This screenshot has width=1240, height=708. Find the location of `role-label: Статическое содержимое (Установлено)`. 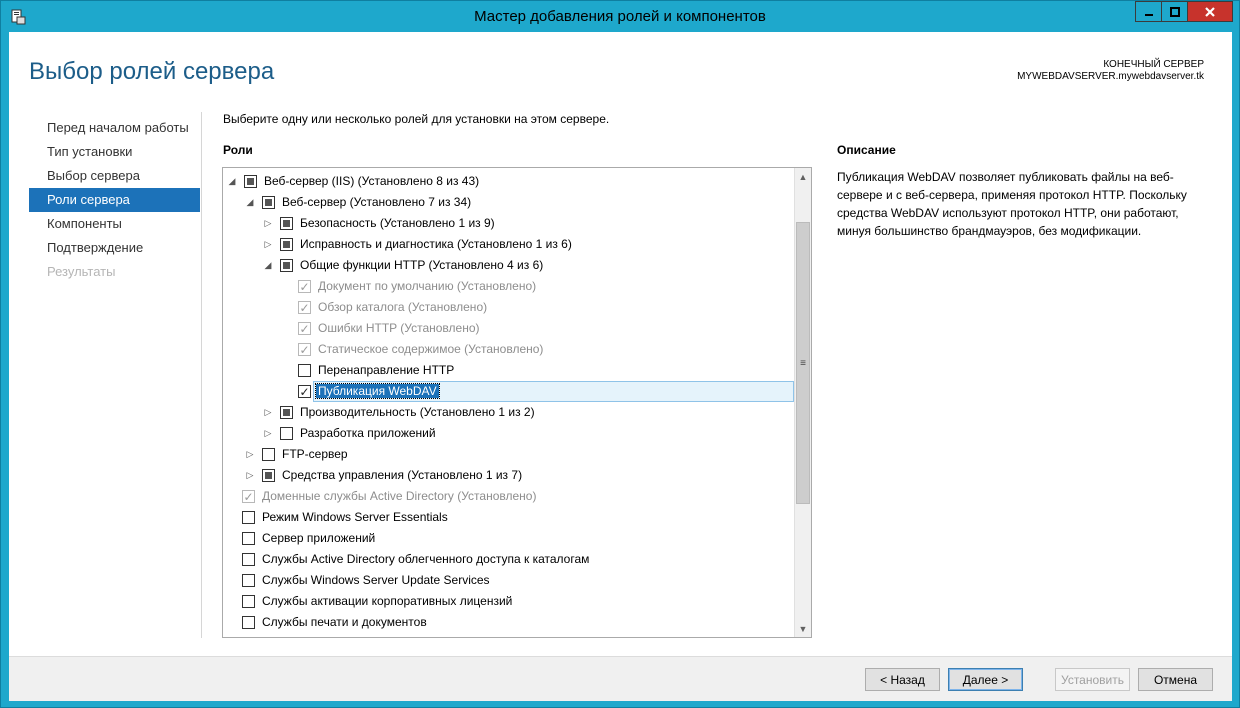

role-label: Статическое содержимое (Установлено) is located at coordinates (431, 349).